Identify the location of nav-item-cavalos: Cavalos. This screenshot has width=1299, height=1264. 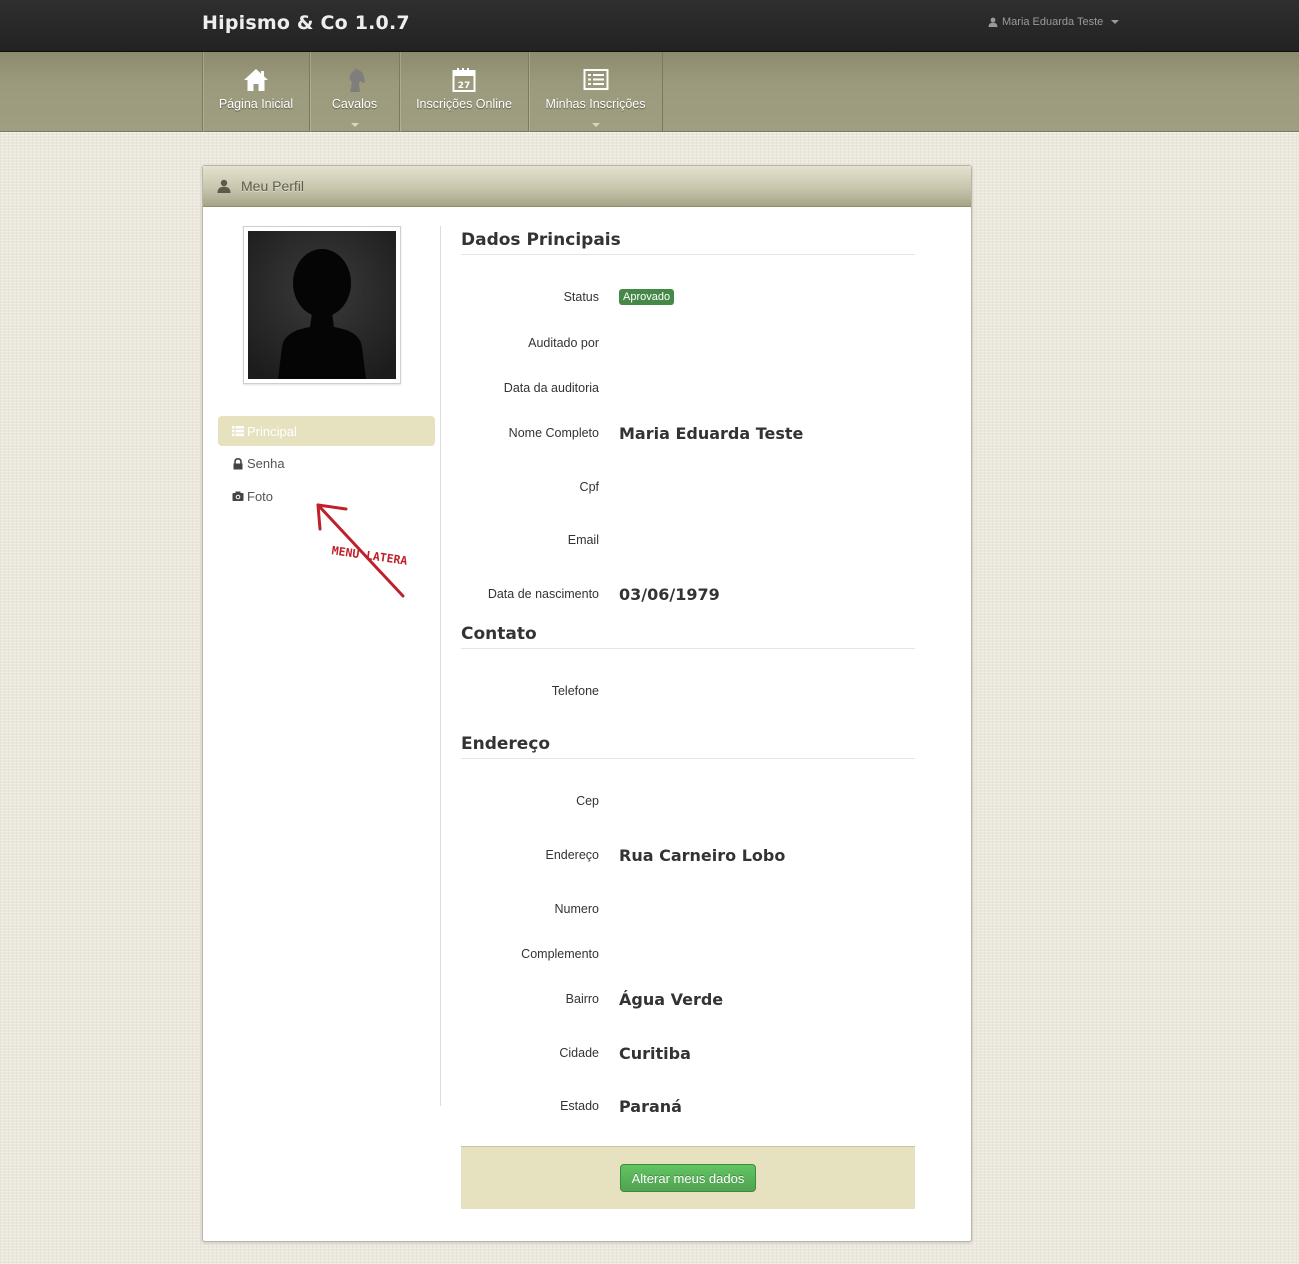
(355, 92).